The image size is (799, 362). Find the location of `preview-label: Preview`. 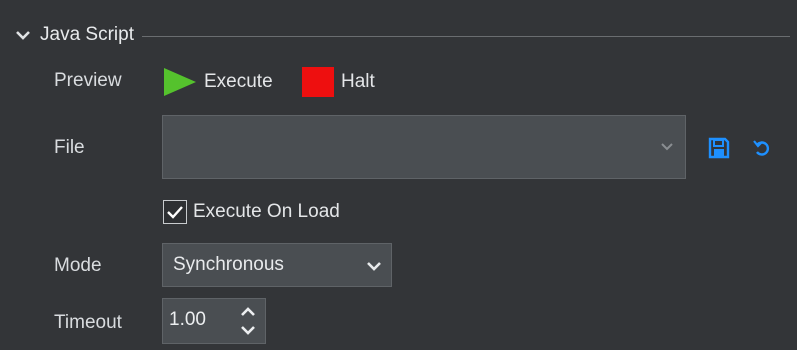

preview-label: Preview is located at coordinates (88, 80).